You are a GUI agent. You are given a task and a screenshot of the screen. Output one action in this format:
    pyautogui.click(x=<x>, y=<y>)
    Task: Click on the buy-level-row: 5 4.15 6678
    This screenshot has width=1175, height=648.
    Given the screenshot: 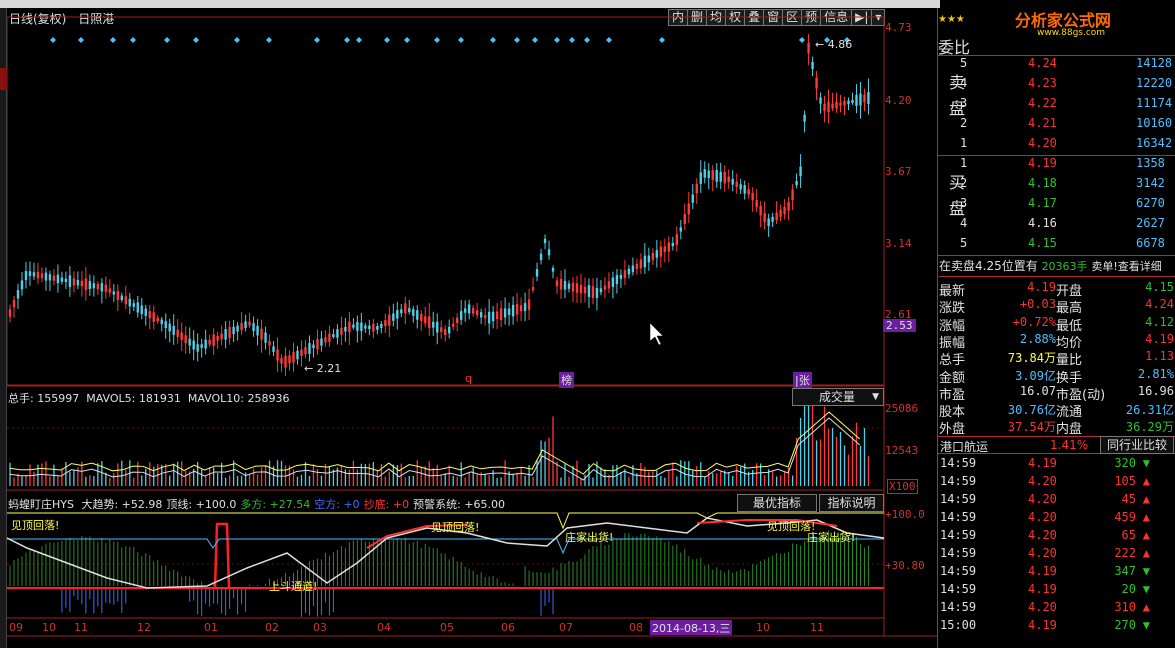 What is the action you would take?
    pyautogui.click(x=1066, y=246)
    